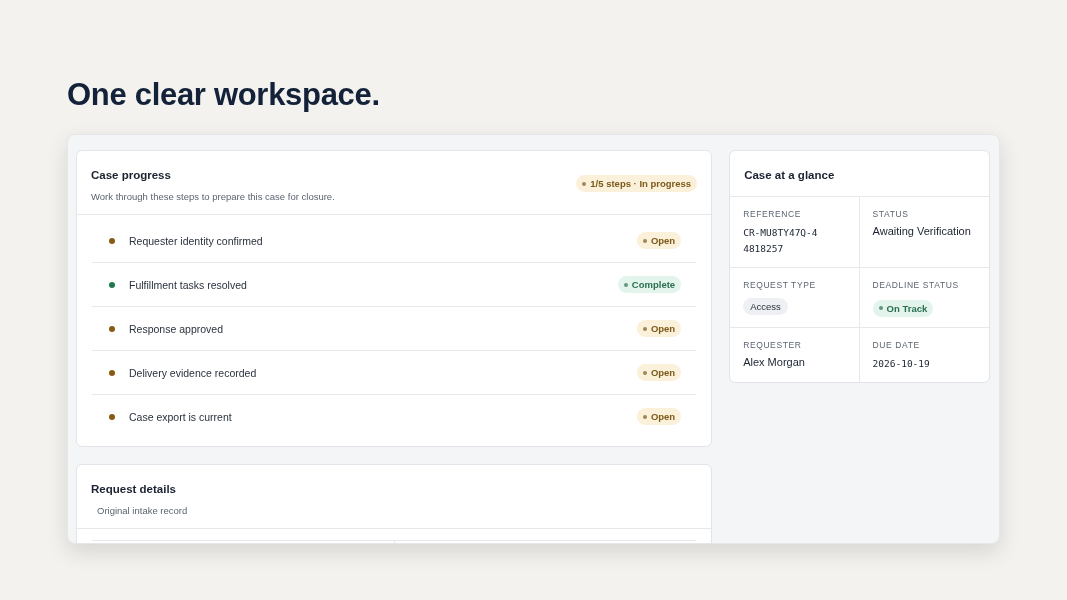  Describe the element at coordinates (789, 175) in the screenshot. I see `card-title: Case at a glance` at that location.